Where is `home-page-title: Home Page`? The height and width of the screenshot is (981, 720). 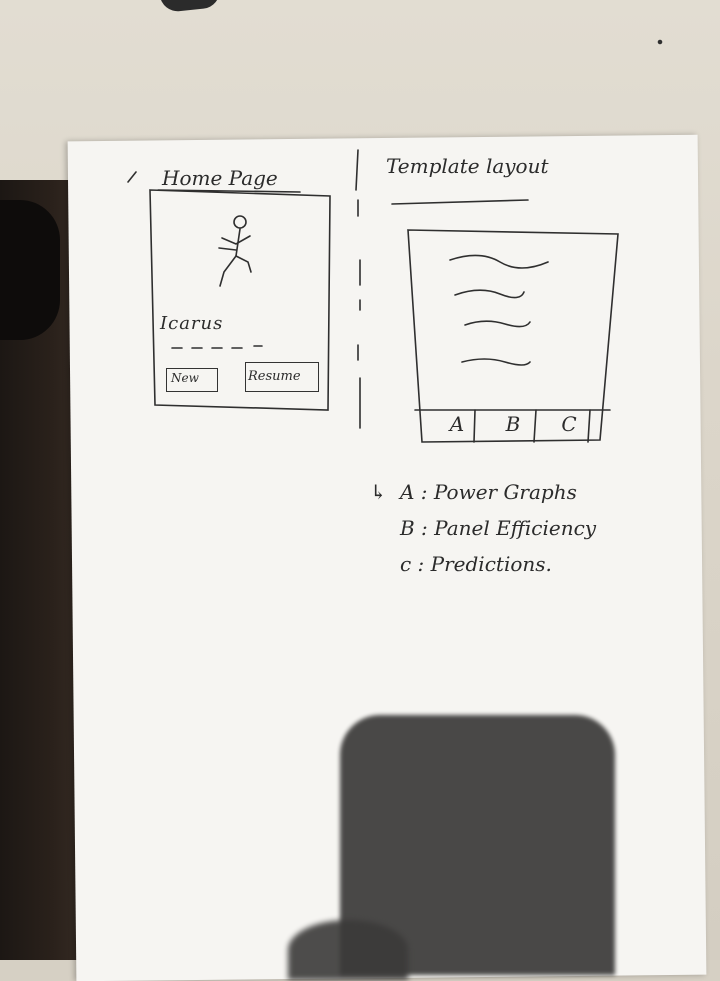
home-page-title: Home Page is located at coordinates (220, 178).